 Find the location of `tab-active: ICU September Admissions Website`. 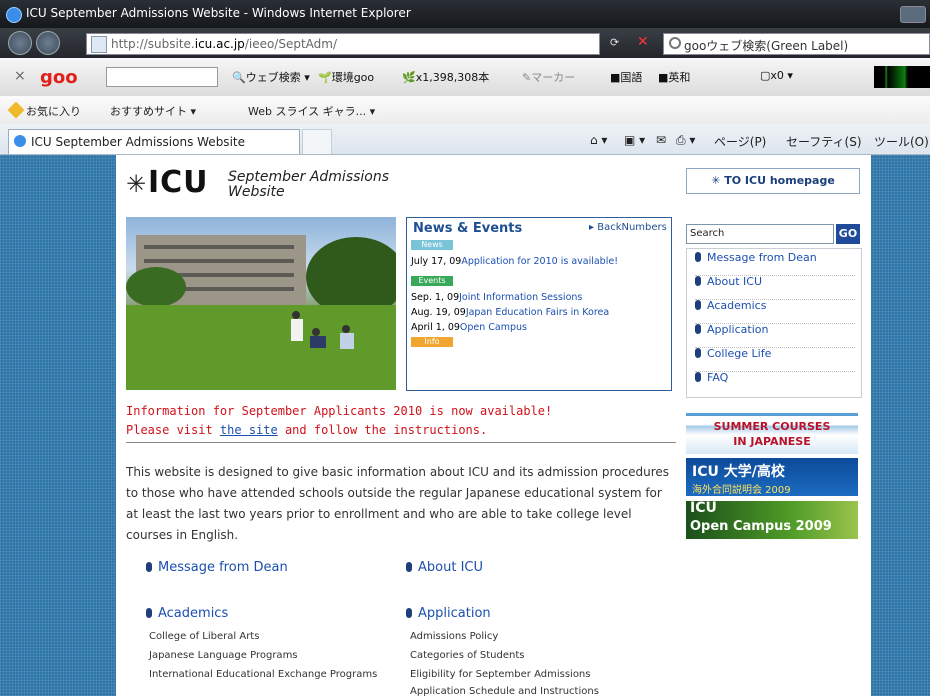

tab-active: ICU September Admissions Website is located at coordinates (154, 141).